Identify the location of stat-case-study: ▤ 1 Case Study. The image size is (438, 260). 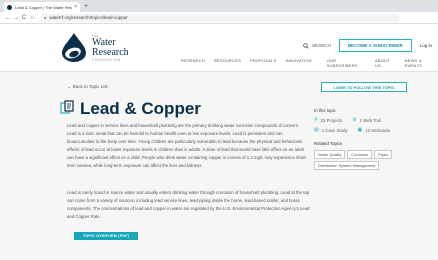
(331, 130).